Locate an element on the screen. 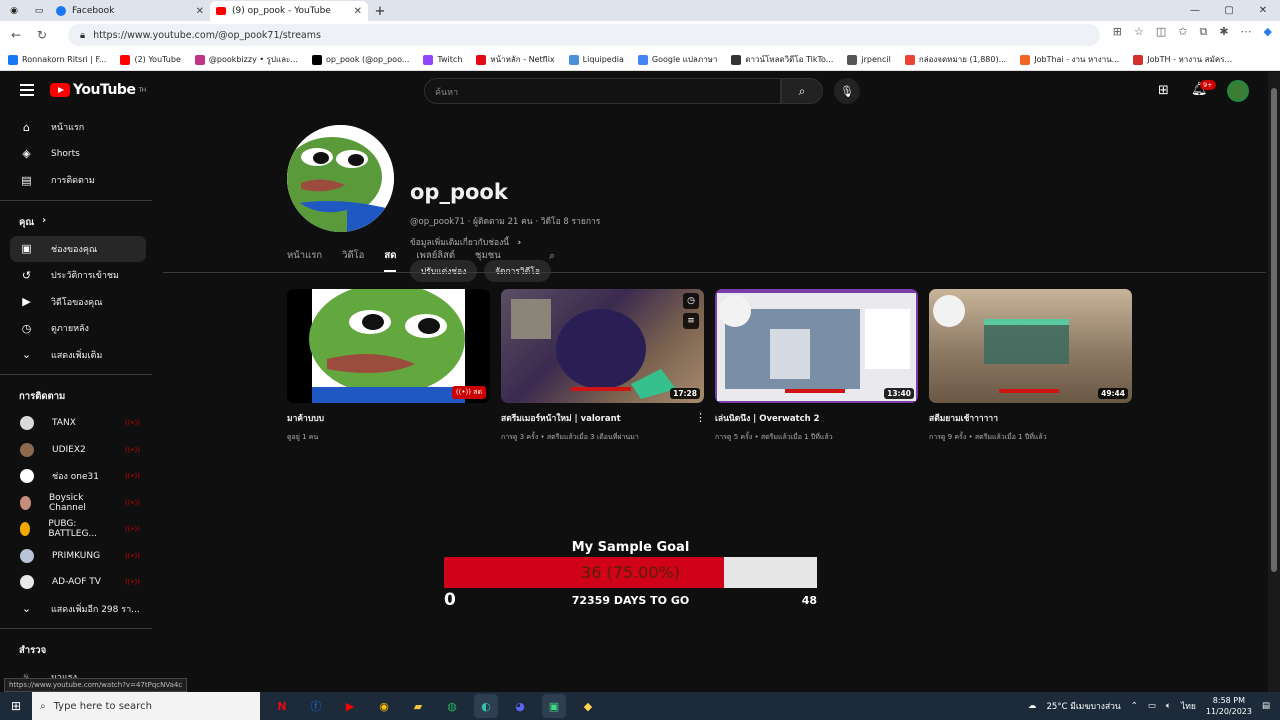  account-avatar is located at coordinates (1238, 91).